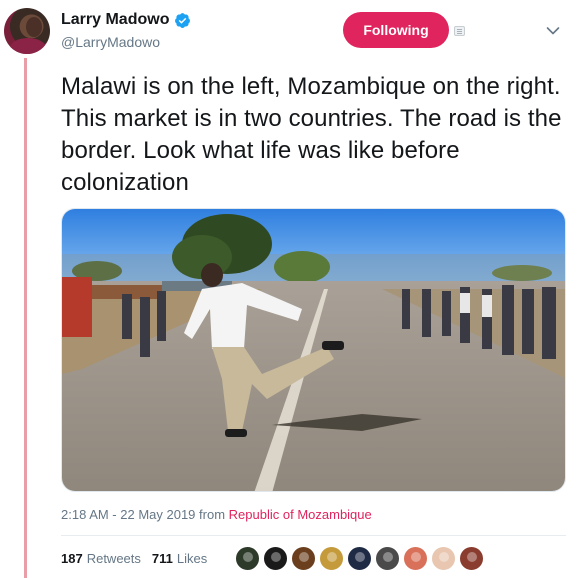 The image size is (578, 578). Describe the element at coordinates (72, 558) in the screenshot. I see `retweets-count: 187` at that location.